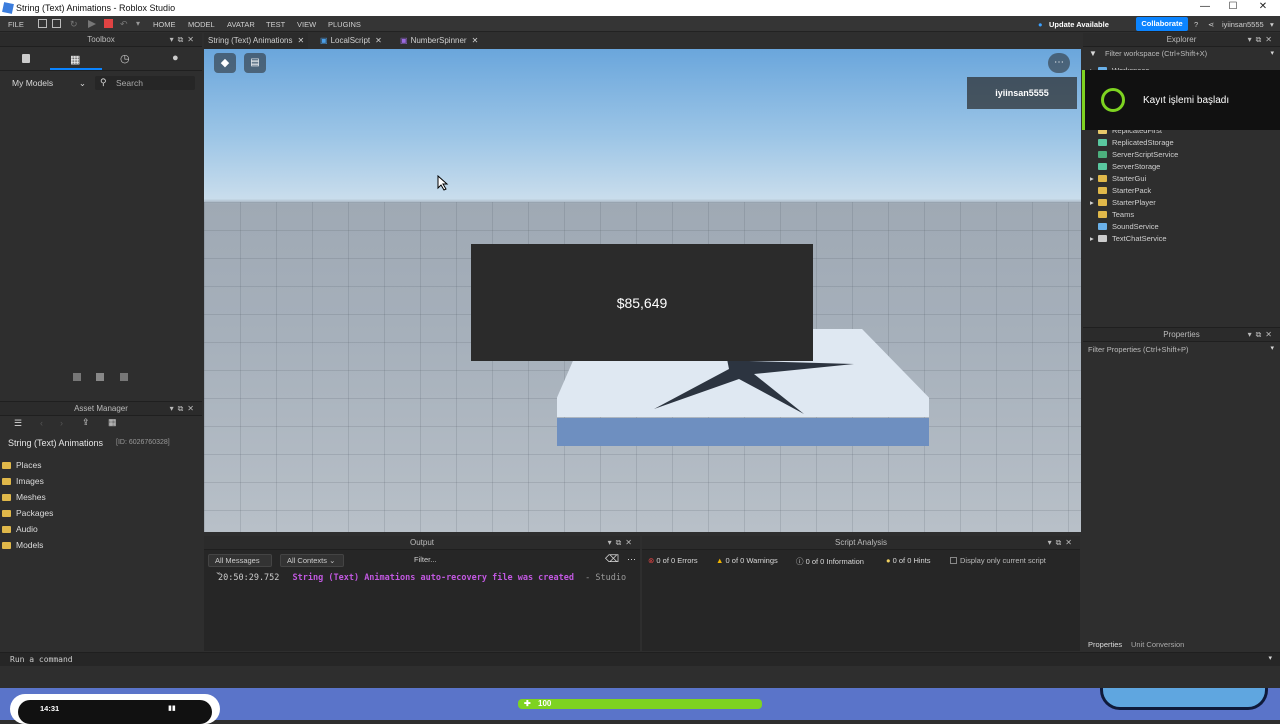  I want to click on folder-models: Models, so click(22, 545).